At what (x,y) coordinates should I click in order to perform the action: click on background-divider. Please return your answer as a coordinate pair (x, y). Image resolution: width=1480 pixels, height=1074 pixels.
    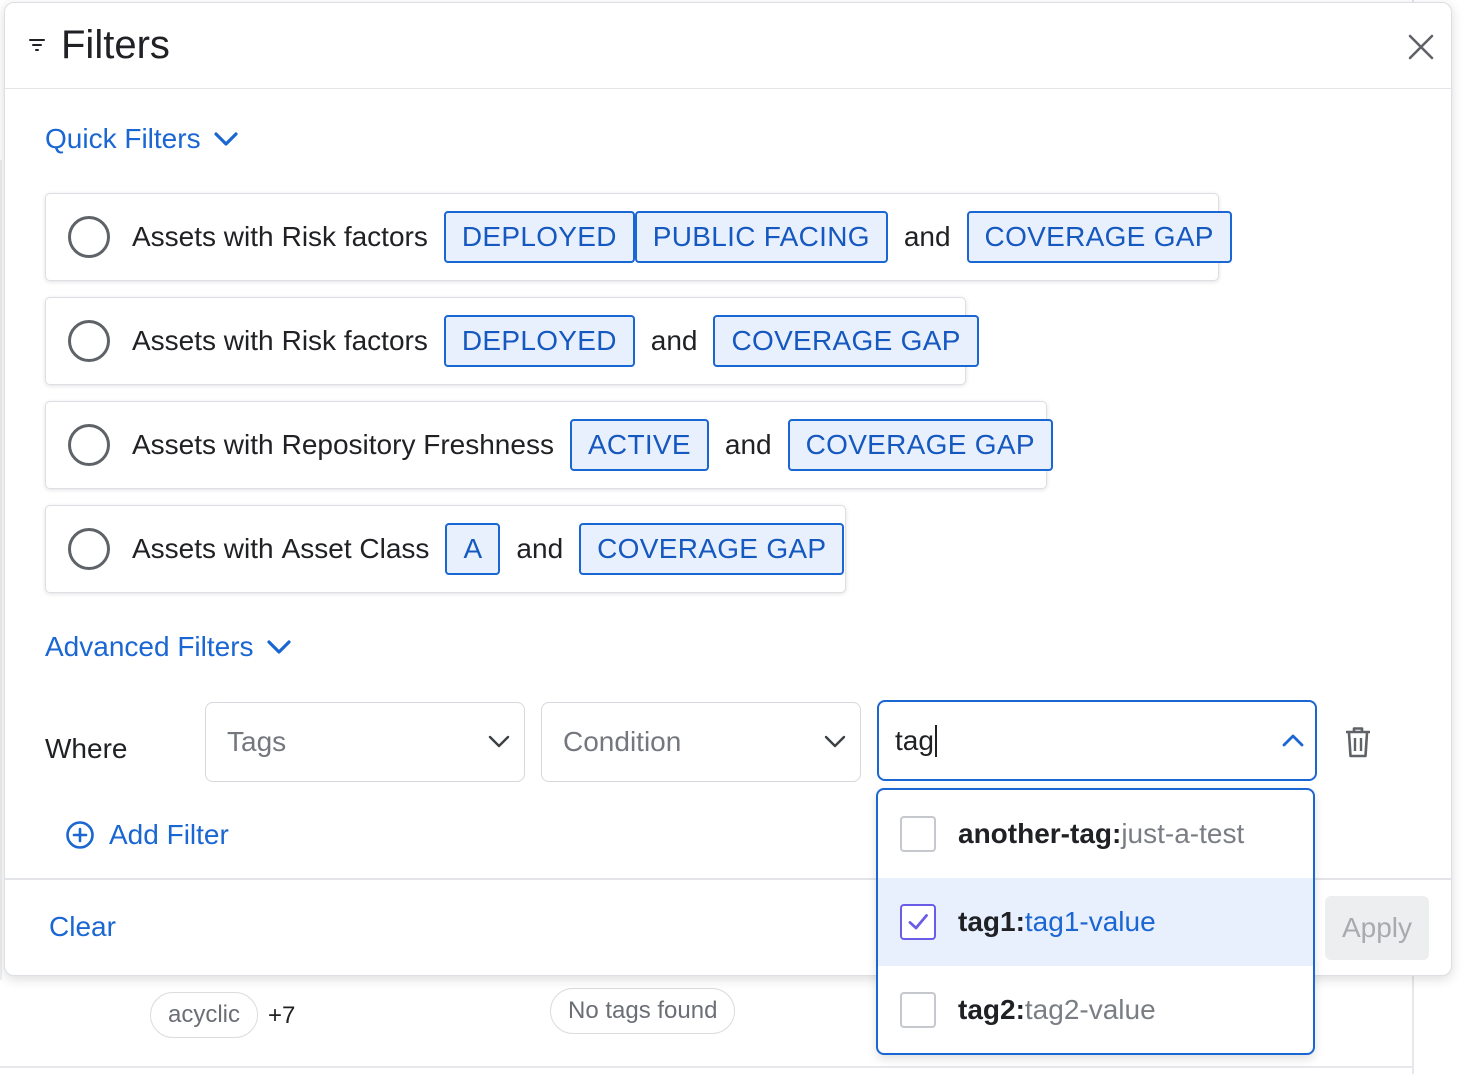
    Looking at the image, I should click on (1, 570).